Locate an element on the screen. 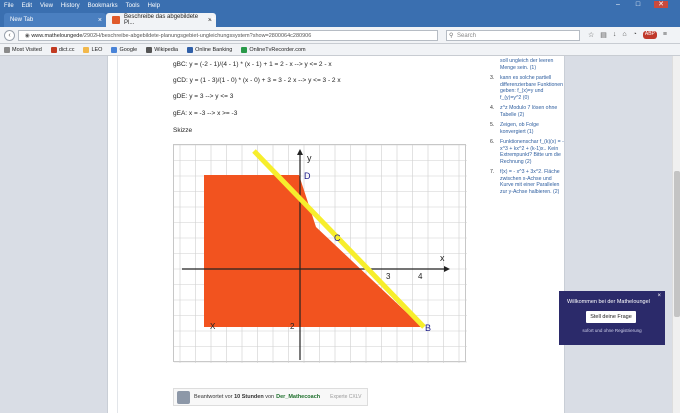 The image size is (680, 413). bookmark-dict: dict.cc is located at coordinates (62, 49).